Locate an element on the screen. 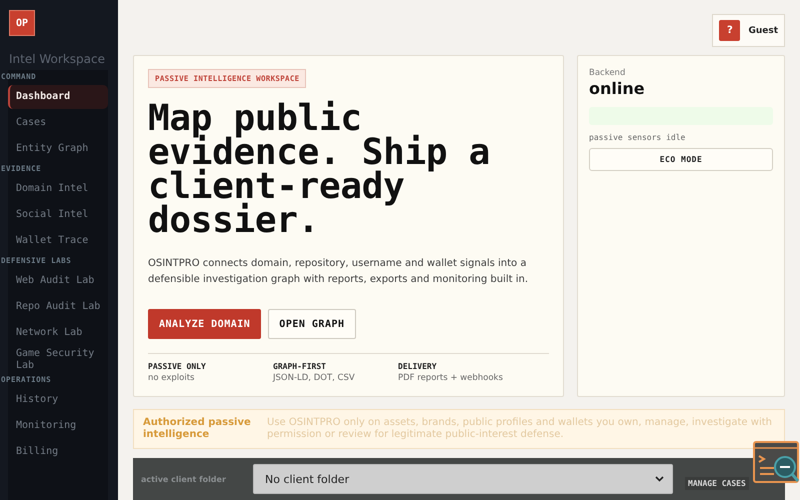 This screenshot has width=800, height=500. client-folder-select: No client folder is located at coordinates (463, 479).